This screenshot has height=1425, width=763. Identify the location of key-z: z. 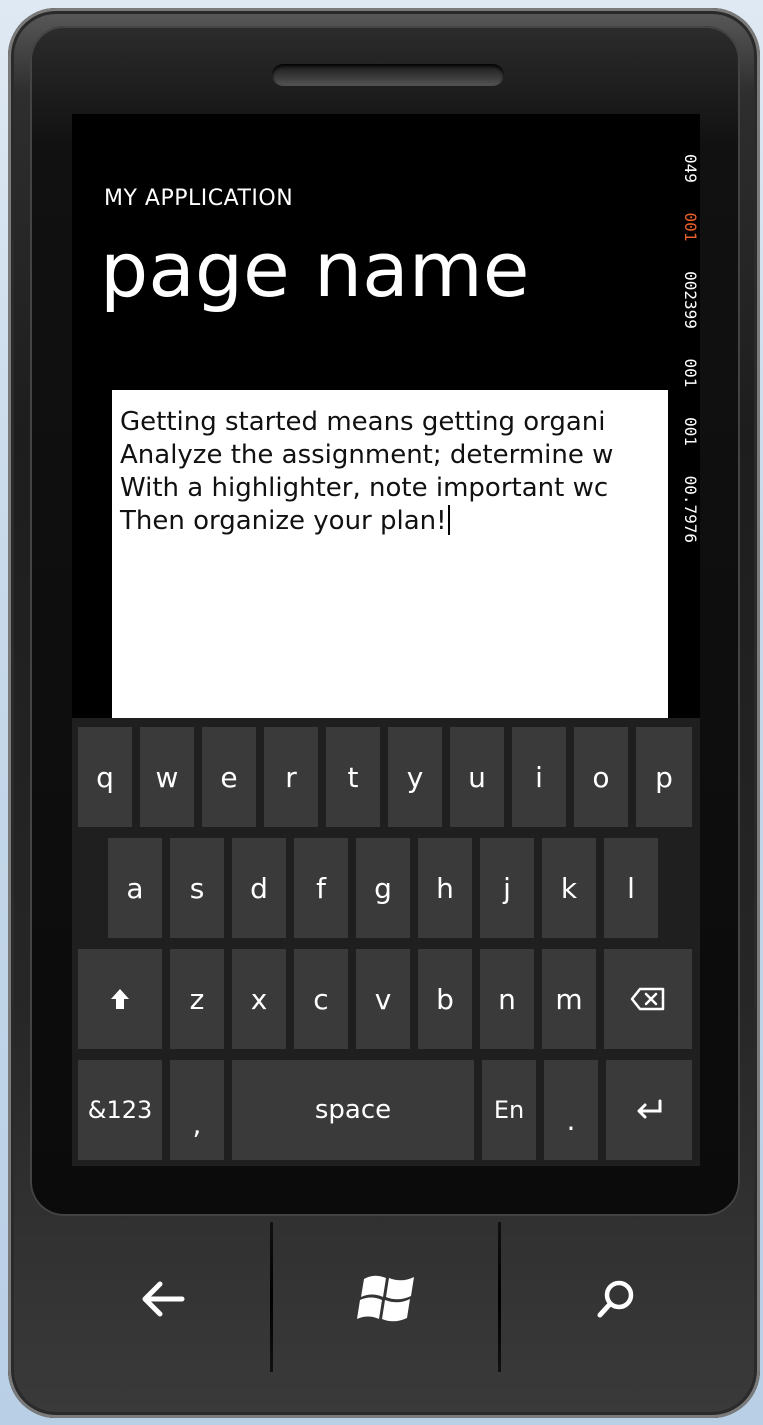
(197, 999).